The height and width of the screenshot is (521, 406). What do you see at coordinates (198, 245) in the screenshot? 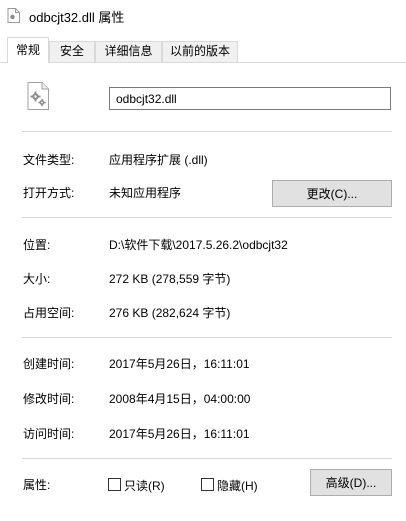
I see `location-value: D:\软件下载\2017.5.26.2\odbcjt32` at bounding box center [198, 245].